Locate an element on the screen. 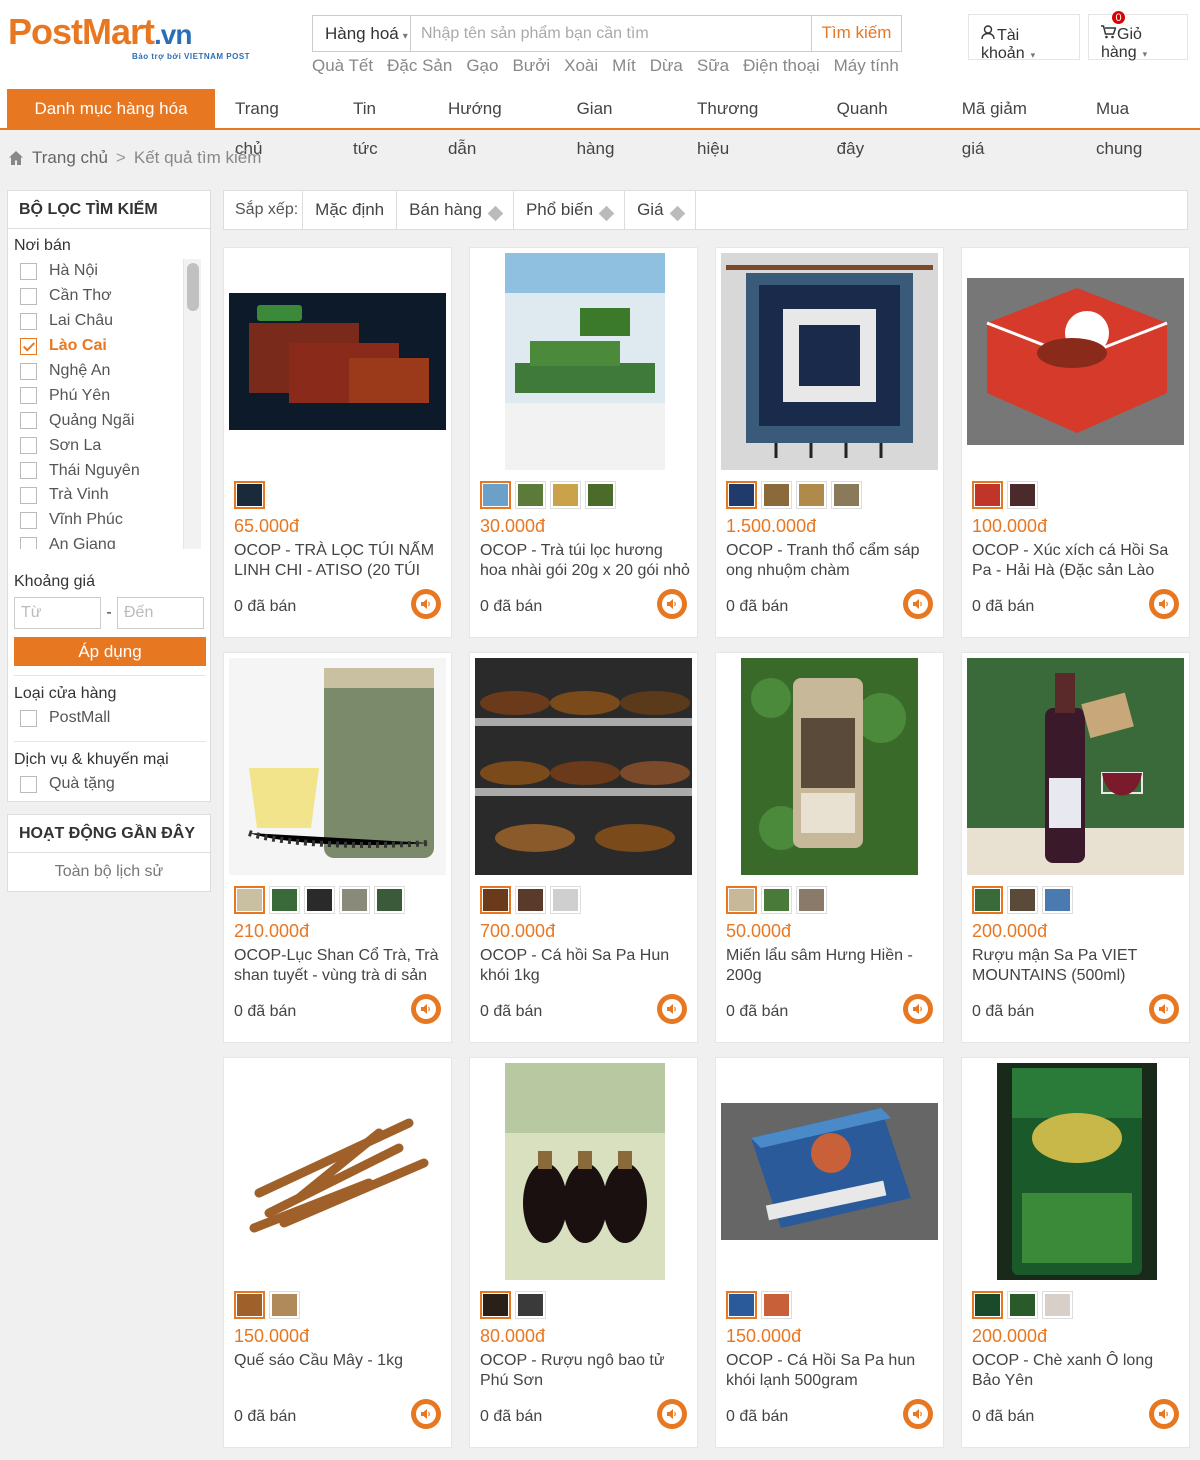 The height and width of the screenshot is (1460, 1200). nav-link: Tin tức is located at coordinates (378, 123).